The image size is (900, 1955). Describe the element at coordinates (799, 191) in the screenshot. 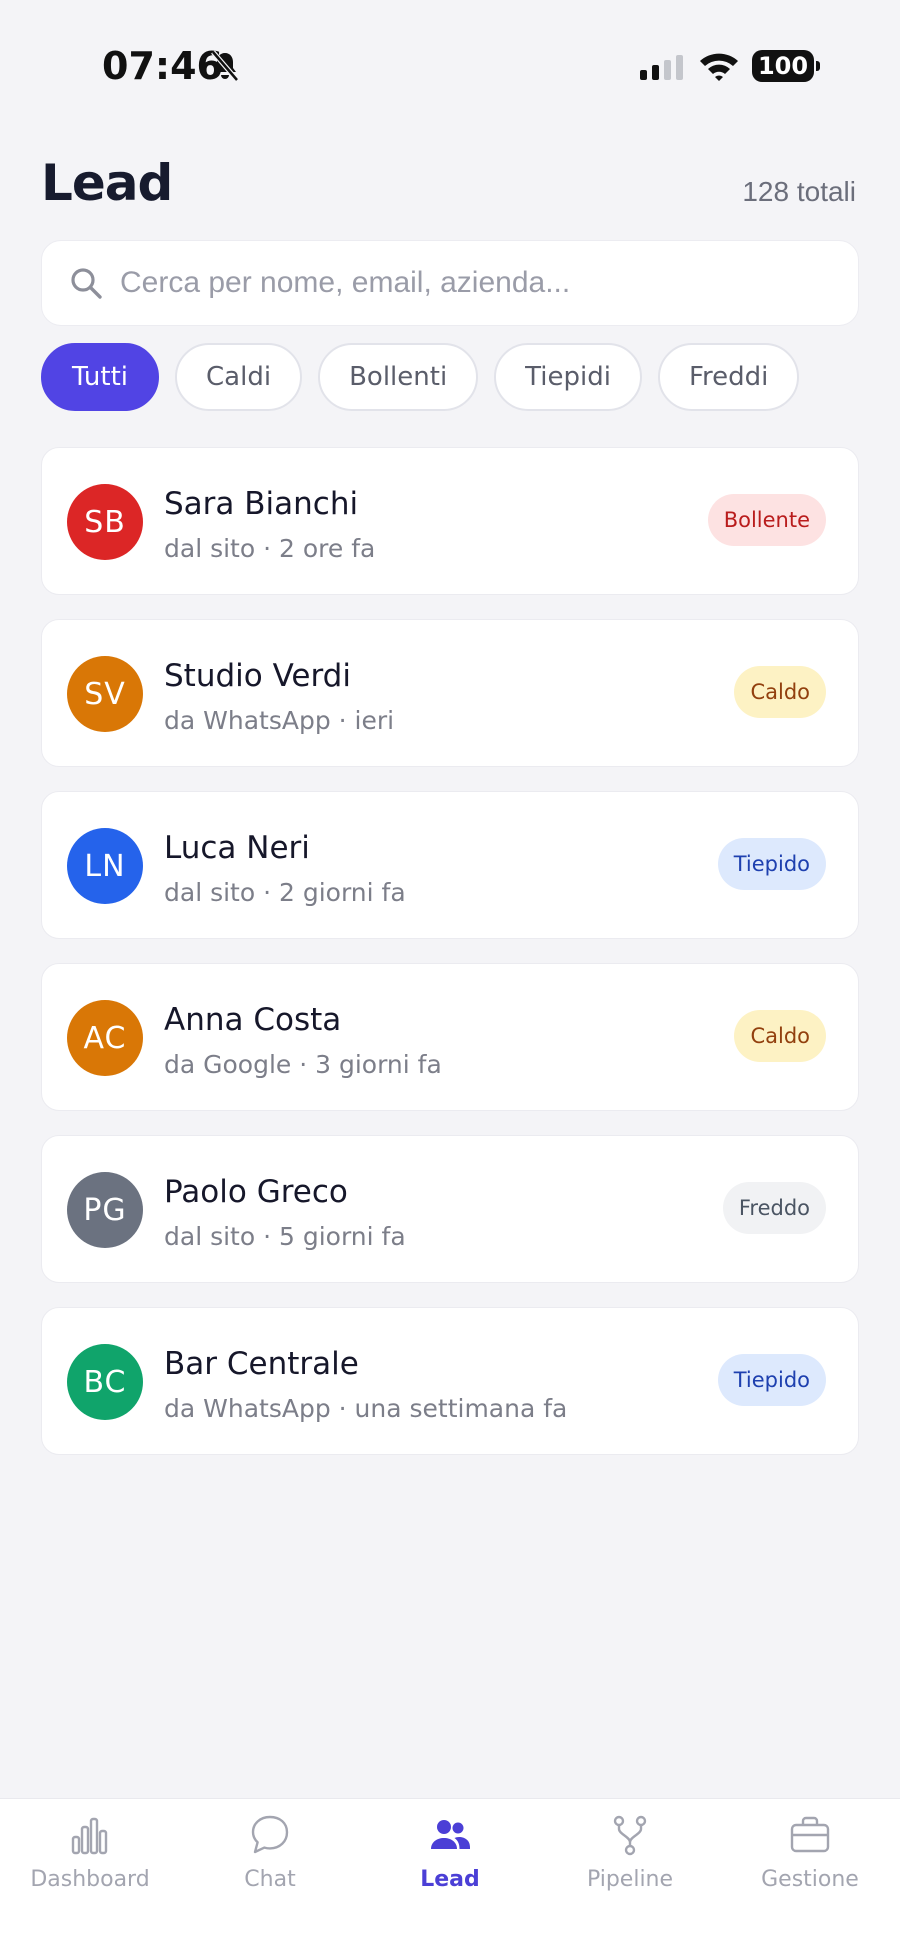

I see `total-count: 128 totali` at that location.